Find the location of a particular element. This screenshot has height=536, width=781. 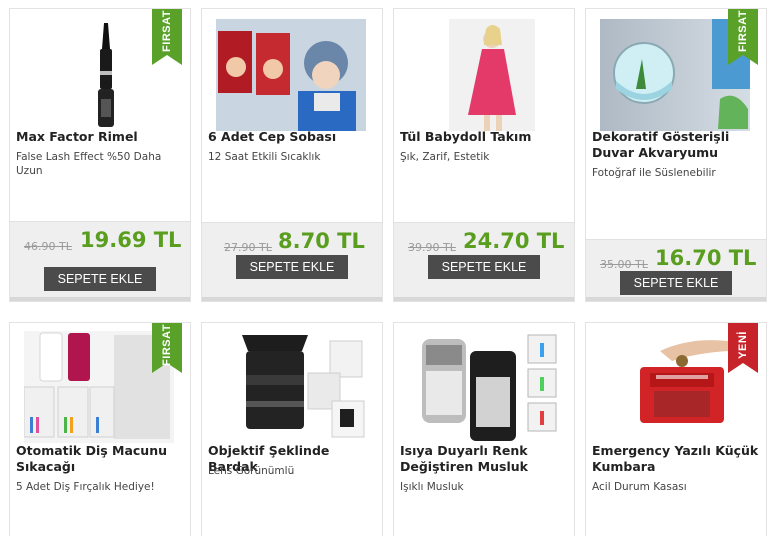

old-price: 35.00 TL is located at coordinates (624, 264).